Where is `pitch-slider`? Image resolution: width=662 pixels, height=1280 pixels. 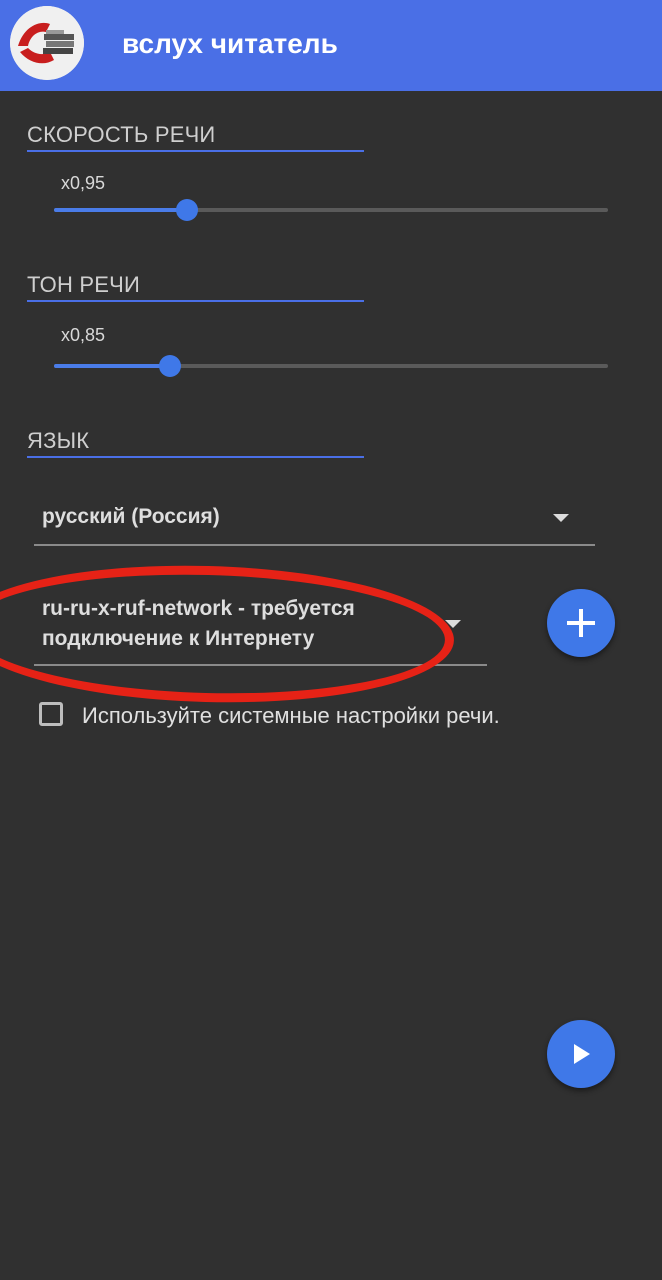
pitch-slider is located at coordinates (331, 366).